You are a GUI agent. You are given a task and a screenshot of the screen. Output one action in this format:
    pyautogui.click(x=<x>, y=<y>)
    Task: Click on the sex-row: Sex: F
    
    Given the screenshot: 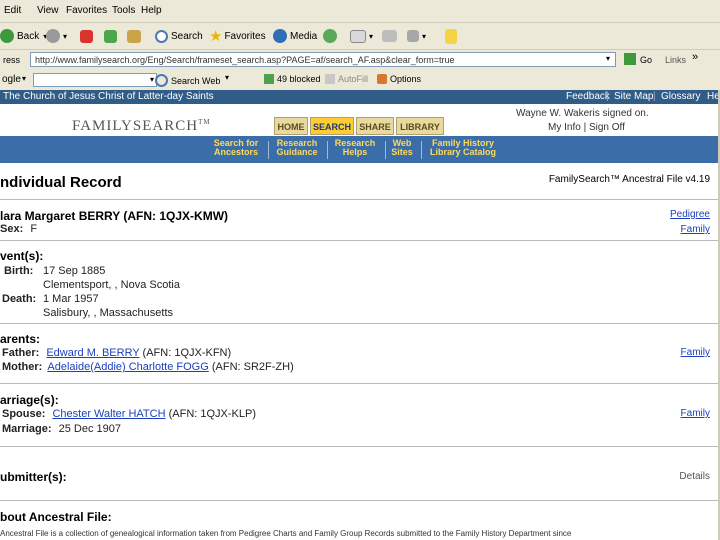 What is the action you would take?
    pyautogui.click(x=18, y=229)
    